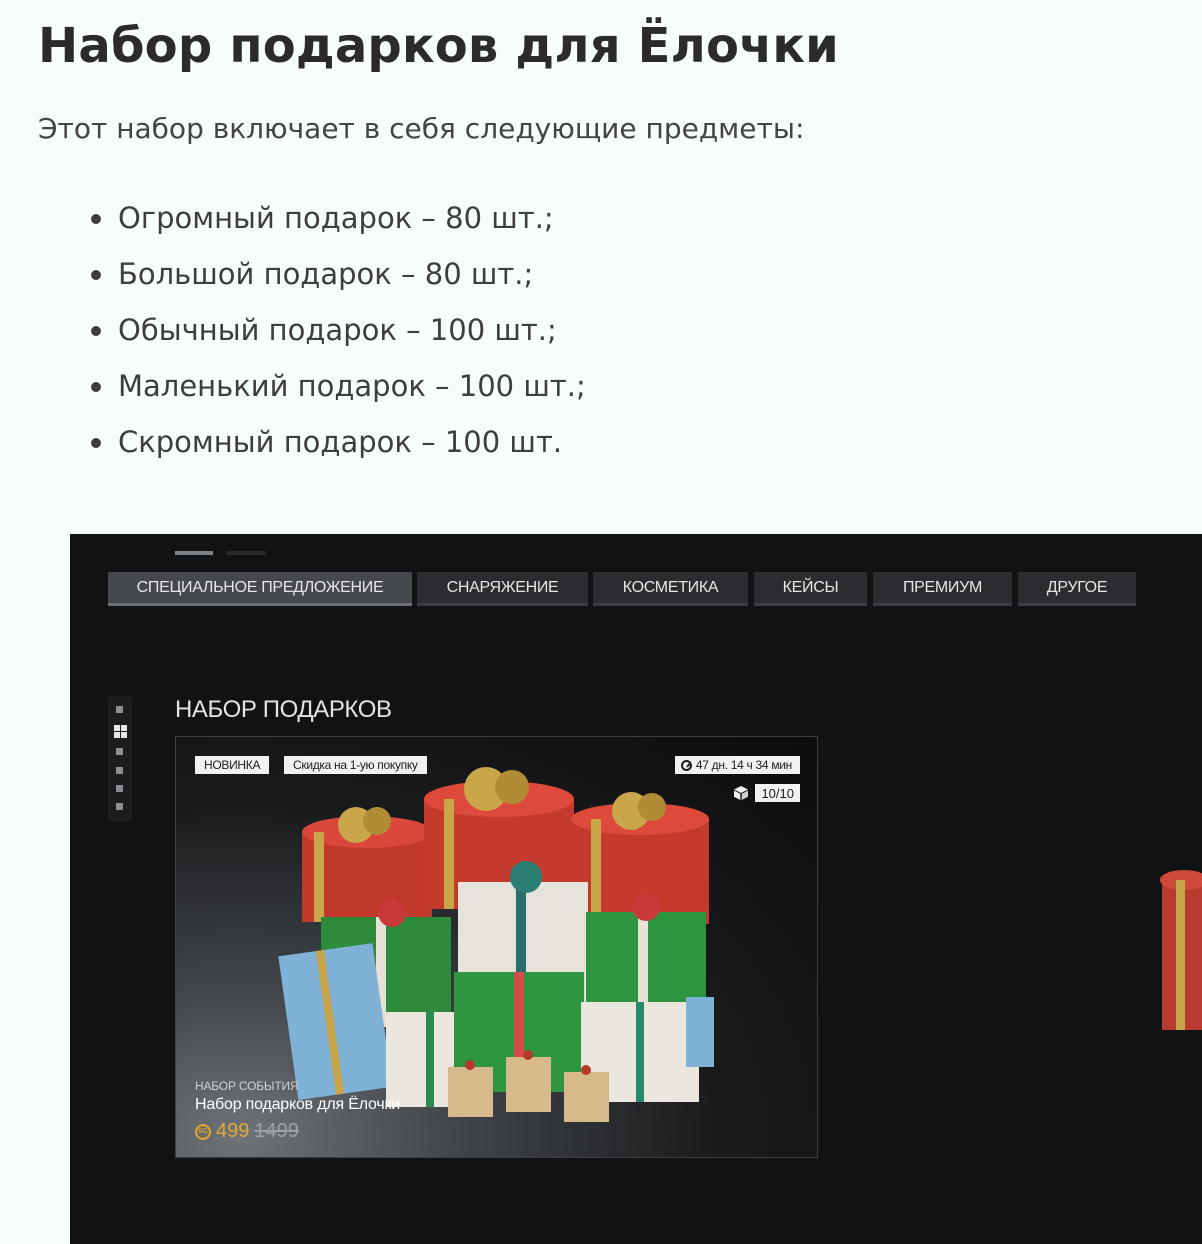 This screenshot has width=1202, height=1244. Describe the element at coordinates (338, 274) in the screenshot. I see `list-item: Большой подарок – 80 шт.;` at that location.